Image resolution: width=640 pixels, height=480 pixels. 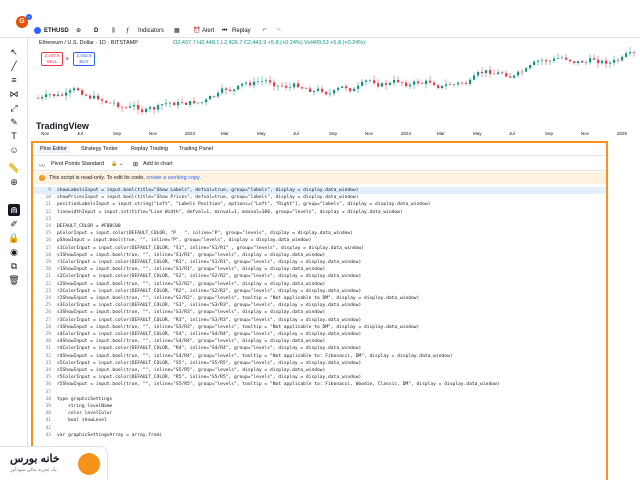 What do you see at coordinates (224, 31) in the screenshot?
I see `replay-icon: ⏮` at bounding box center [224, 31].